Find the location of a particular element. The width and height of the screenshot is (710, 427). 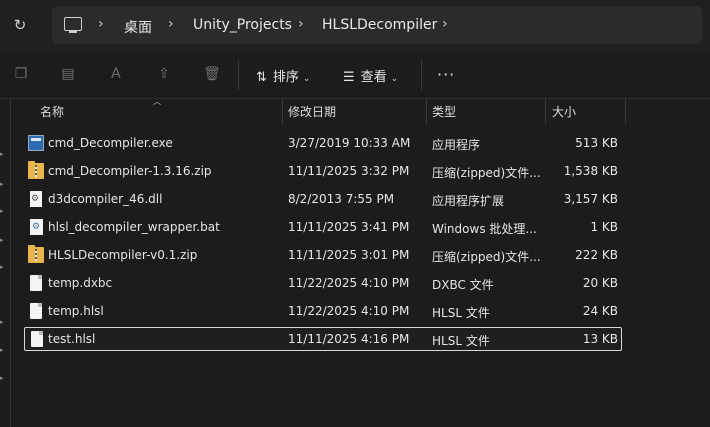

file-modified: 3/27/2019 10:33 AM is located at coordinates (349, 143).